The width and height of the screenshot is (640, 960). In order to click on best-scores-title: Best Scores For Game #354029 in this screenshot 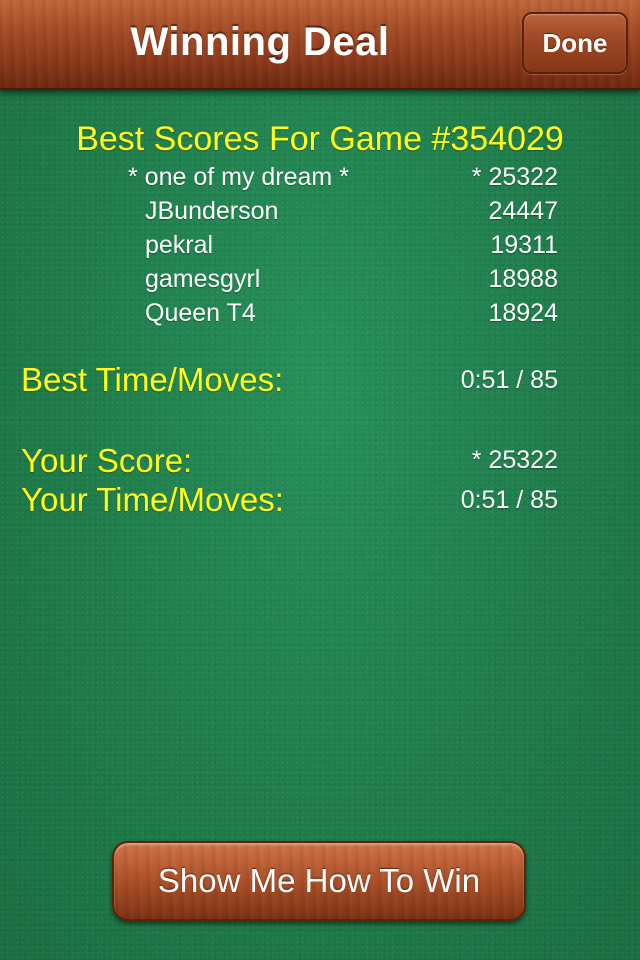, I will do `click(320, 139)`.